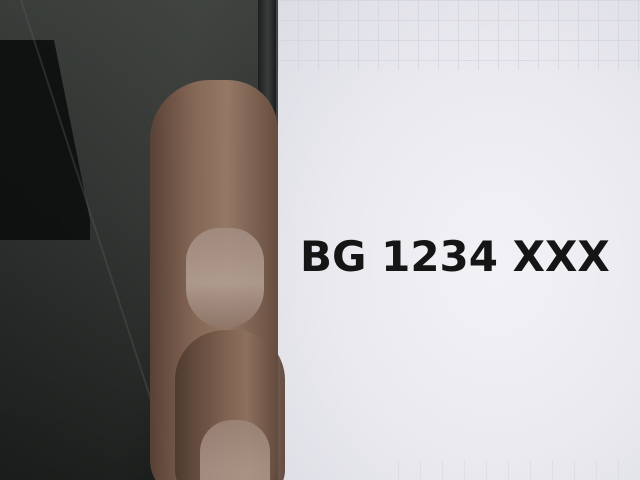  What do you see at coordinates (235, 450) in the screenshot?
I see `second-fingernail` at bounding box center [235, 450].